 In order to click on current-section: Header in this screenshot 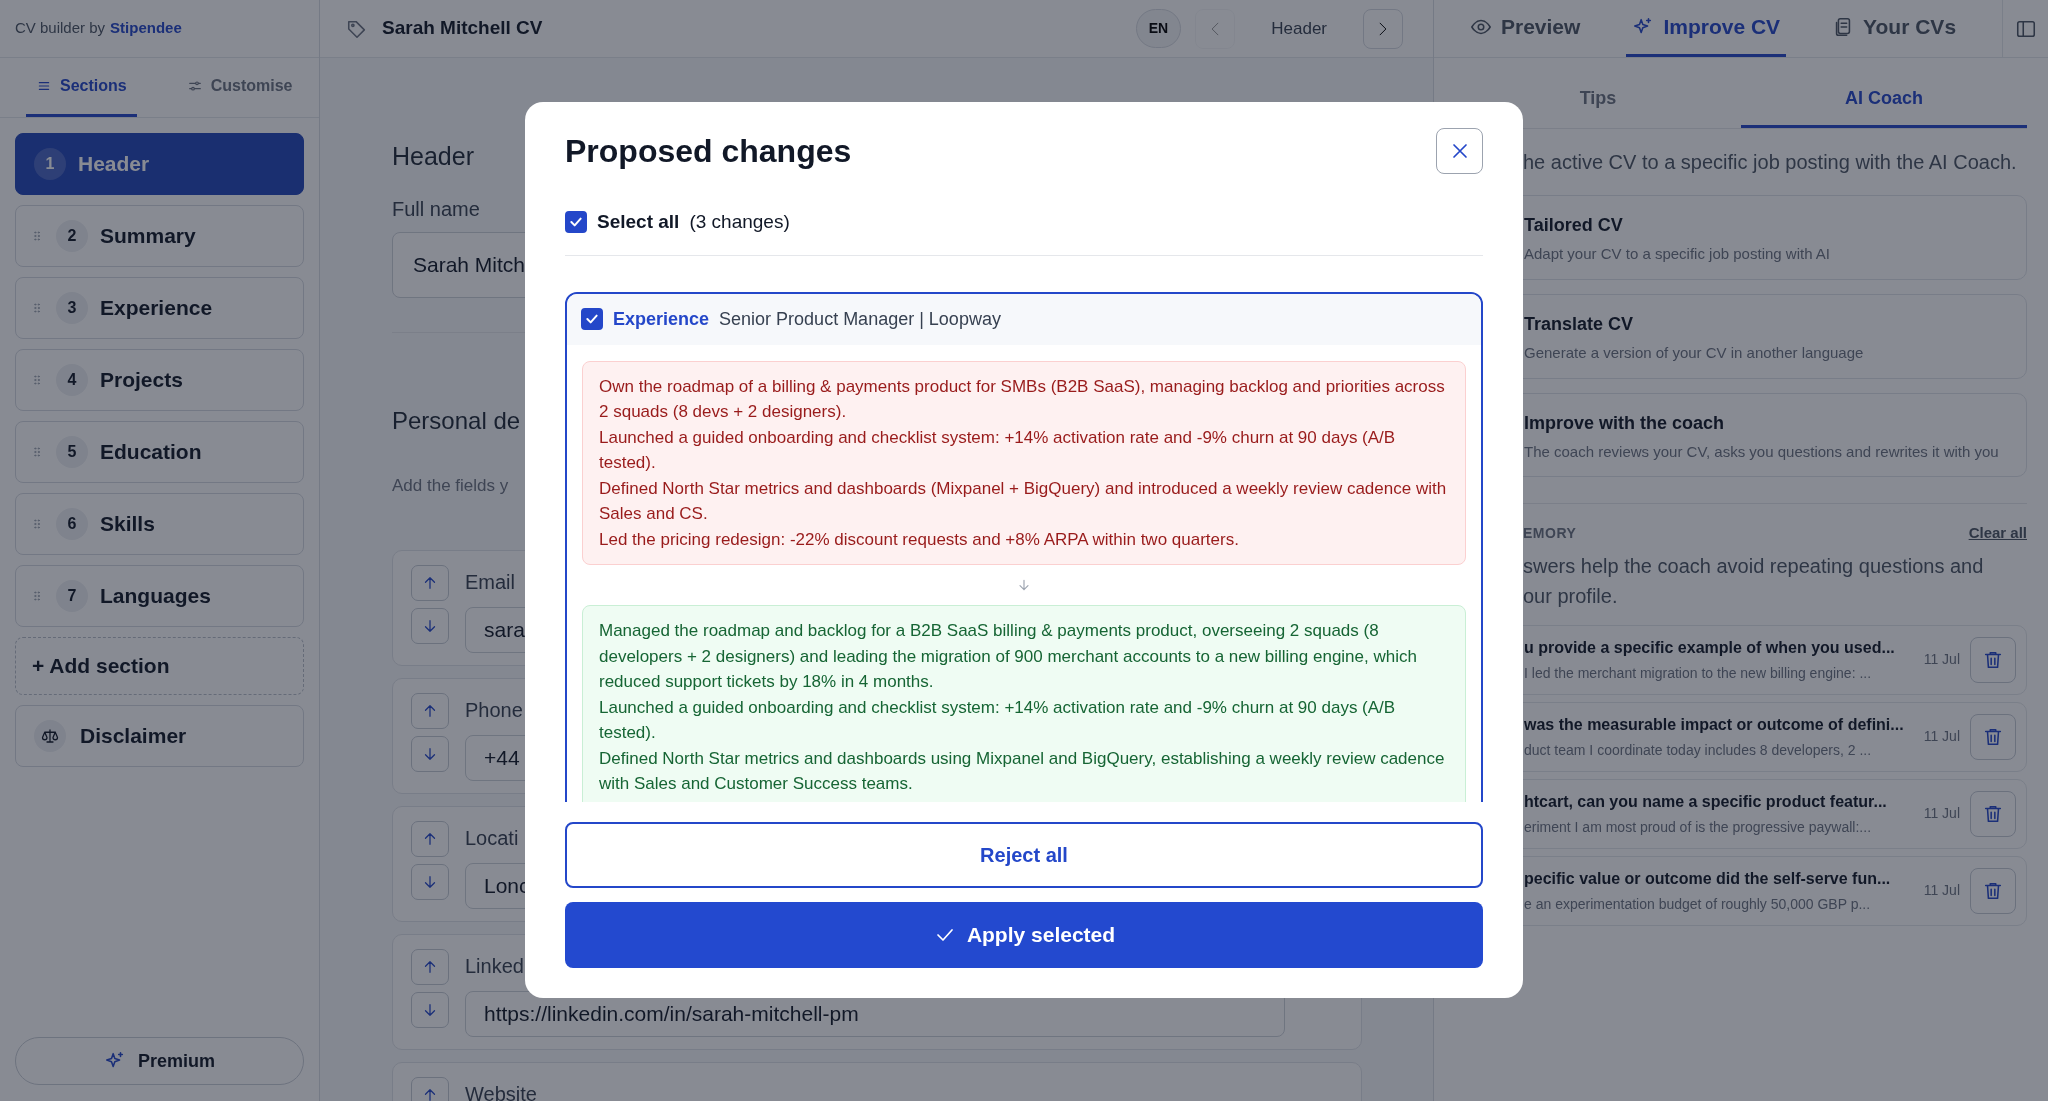, I will do `click(1299, 28)`.